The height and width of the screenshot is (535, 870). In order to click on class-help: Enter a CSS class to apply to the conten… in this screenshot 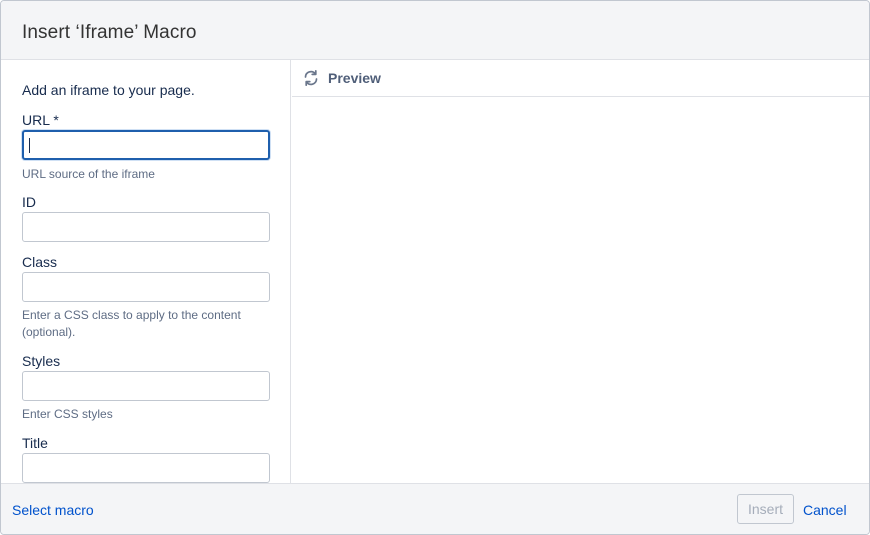, I will do `click(131, 323)`.